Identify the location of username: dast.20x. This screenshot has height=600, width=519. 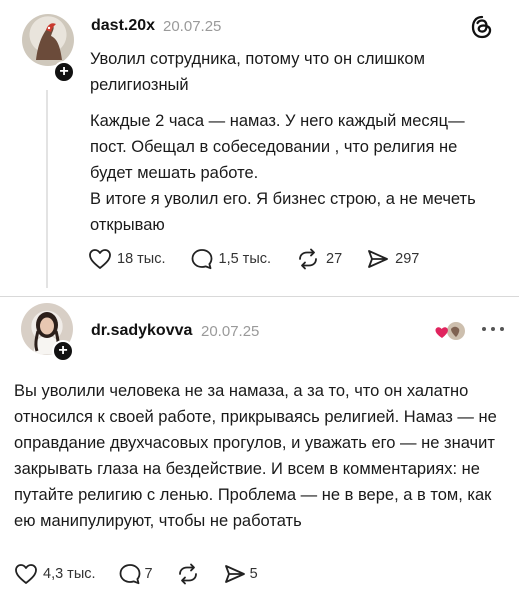
(123, 26).